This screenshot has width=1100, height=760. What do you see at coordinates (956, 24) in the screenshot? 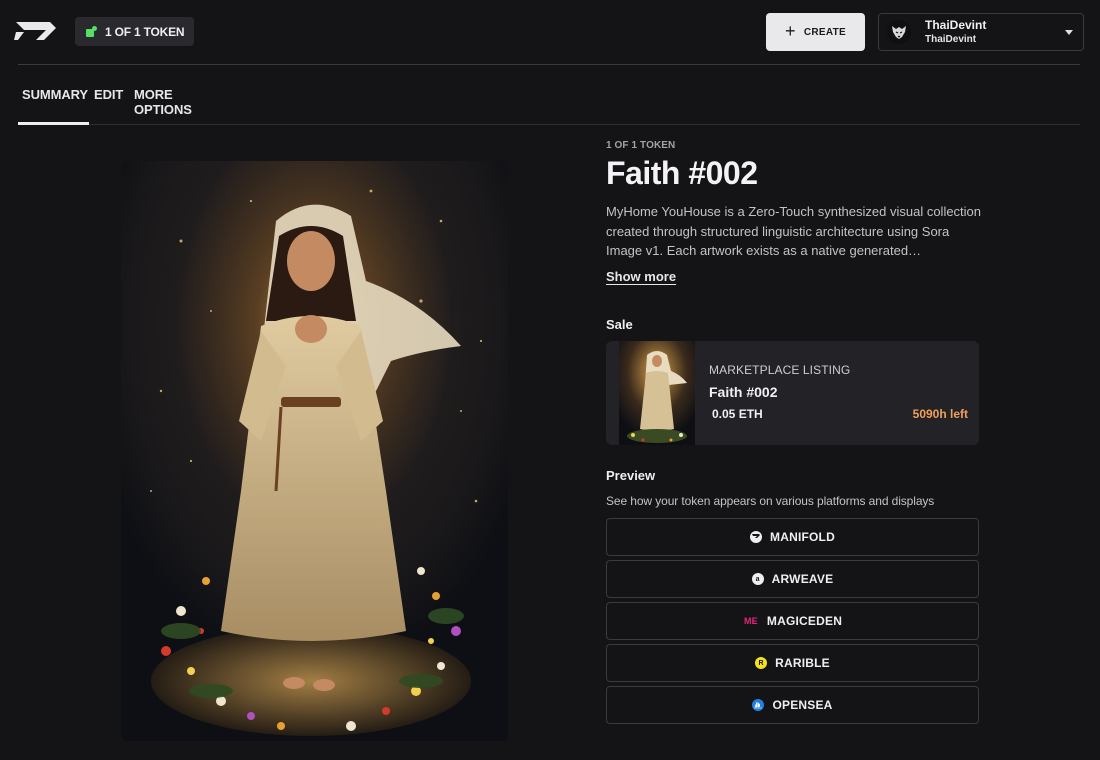
I see `account-name: ThaiDevint` at bounding box center [956, 24].